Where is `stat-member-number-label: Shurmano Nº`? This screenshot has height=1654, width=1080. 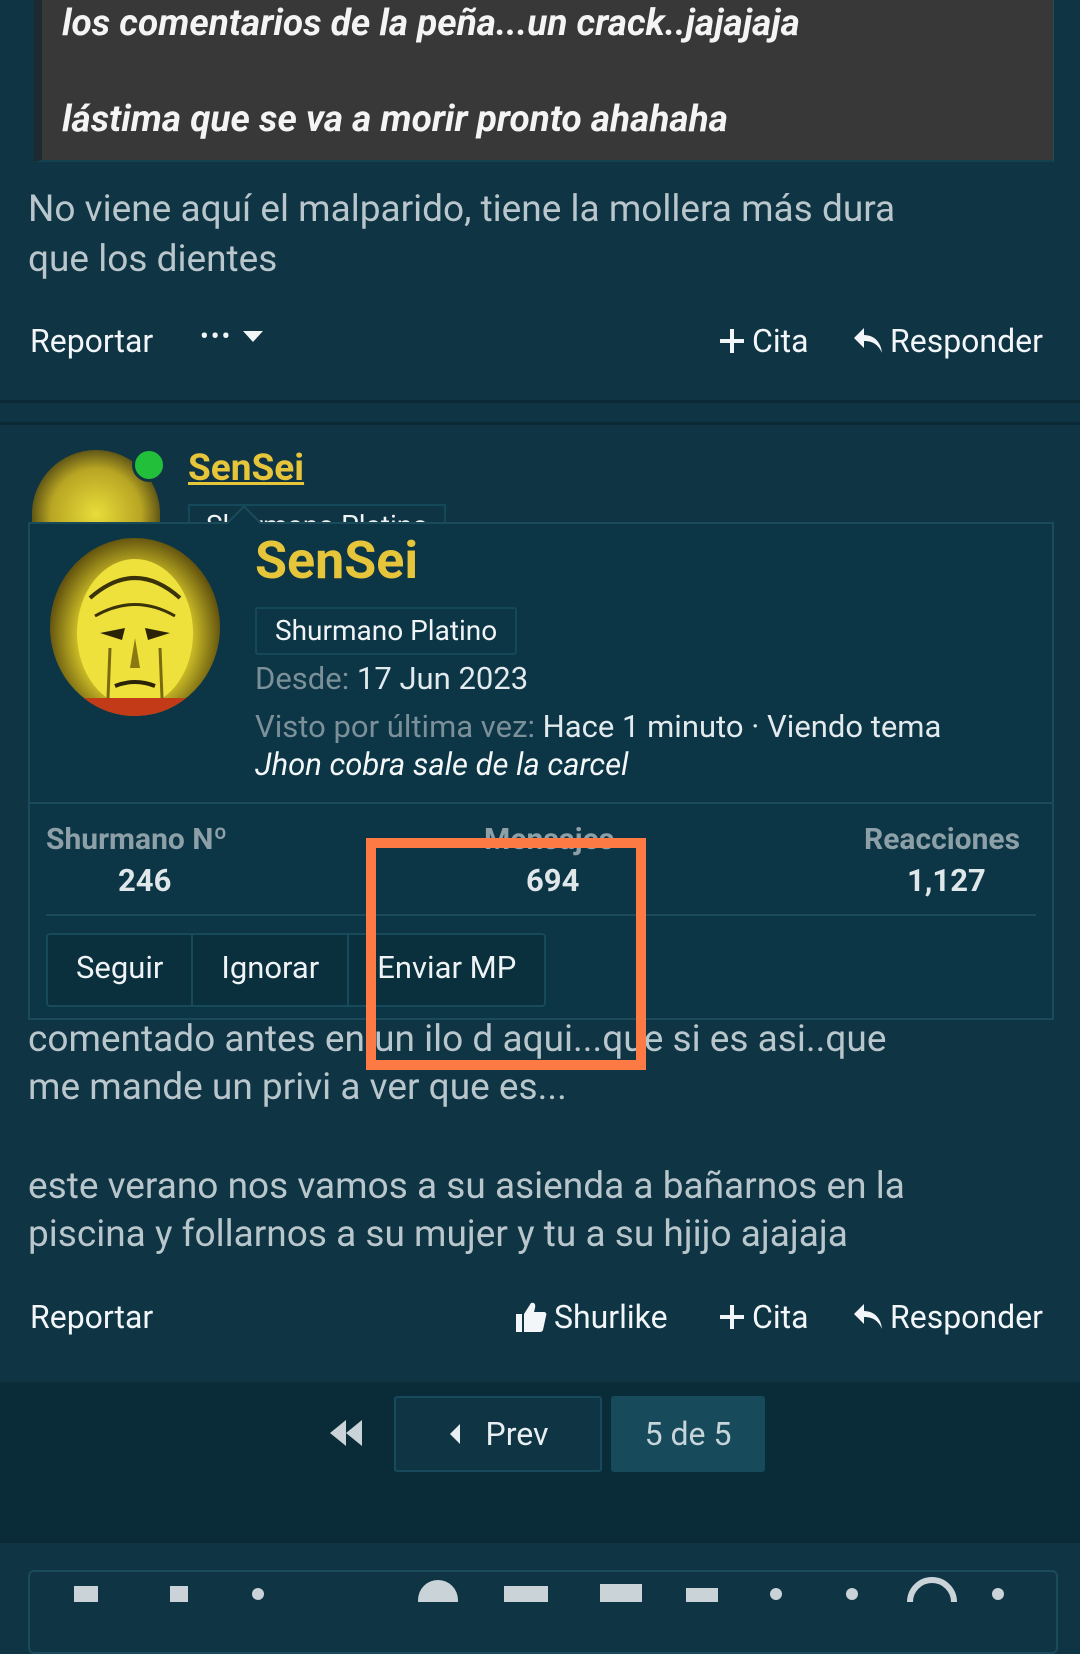
stat-member-number-label: Shurmano Nº is located at coordinates (137, 839).